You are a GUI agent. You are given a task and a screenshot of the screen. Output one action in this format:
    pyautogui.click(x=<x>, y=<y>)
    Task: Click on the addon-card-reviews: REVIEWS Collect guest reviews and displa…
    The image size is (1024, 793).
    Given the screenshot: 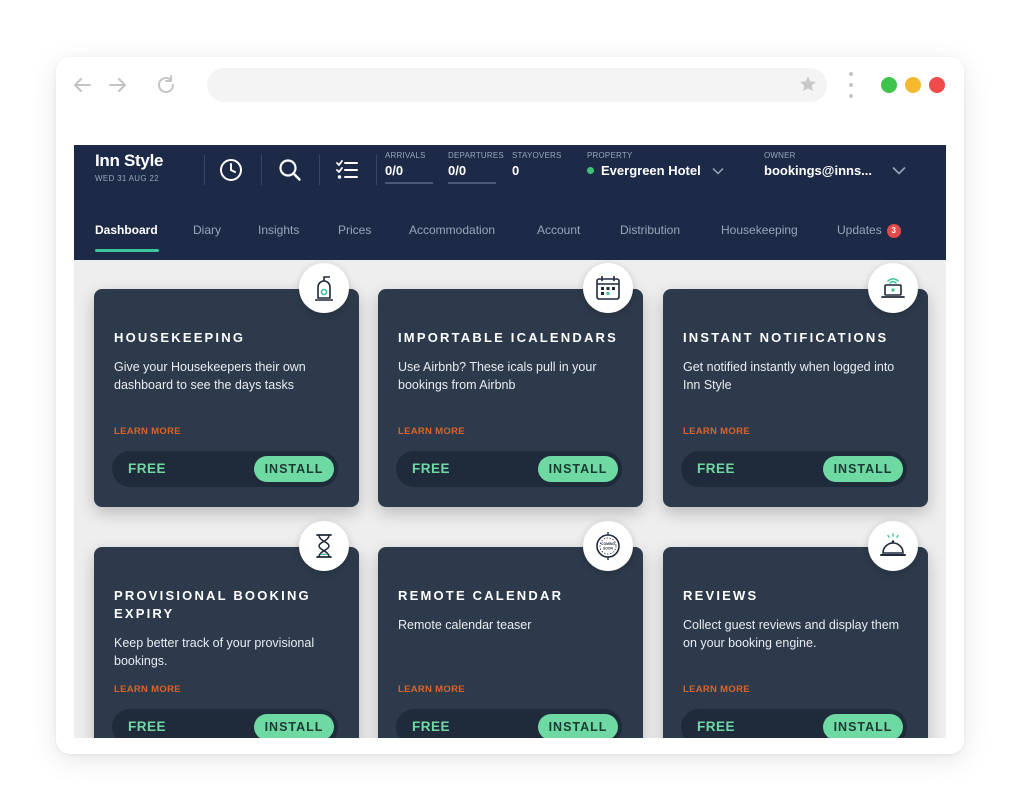 What is the action you would take?
    pyautogui.click(x=795, y=629)
    